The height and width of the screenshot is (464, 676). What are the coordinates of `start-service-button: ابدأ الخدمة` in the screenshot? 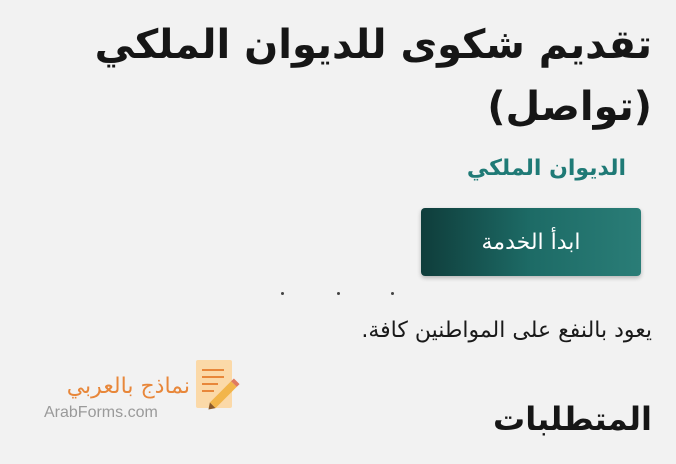 It's located at (531, 242).